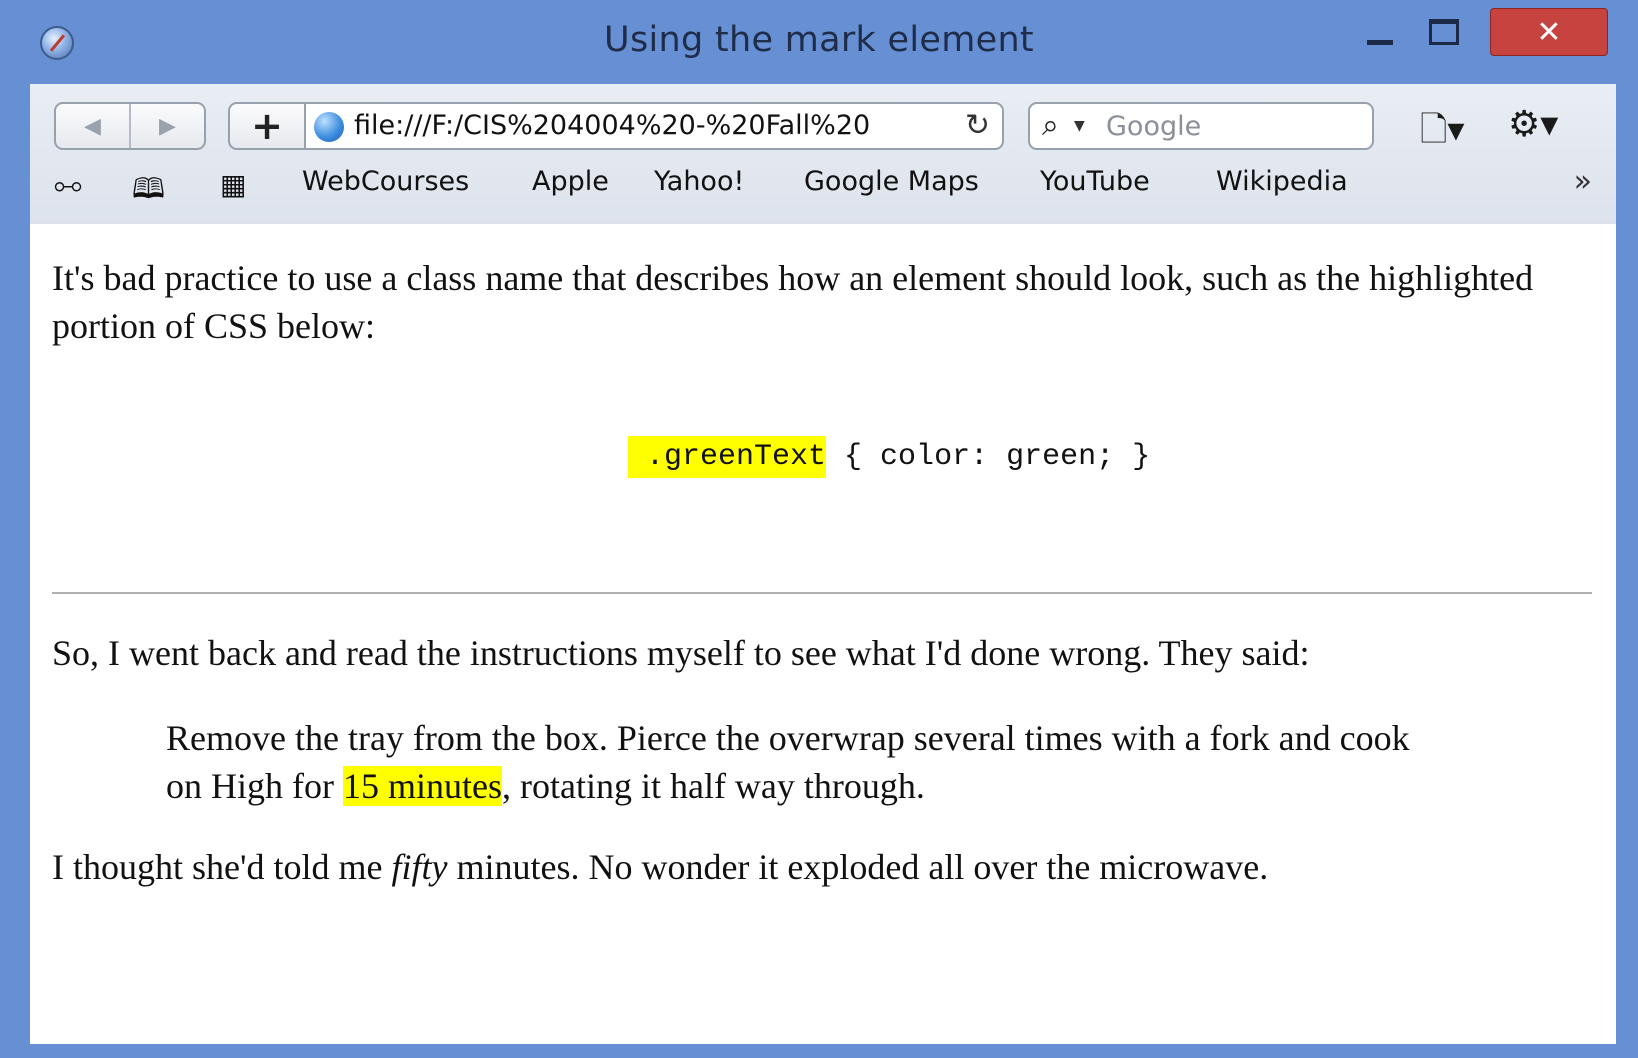 The height and width of the screenshot is (1058, 1638). Describe the element at coordinates (1282, 181) in the screenshot. I see `bookmark-item-wikipedia: Wikipedia` at that location.